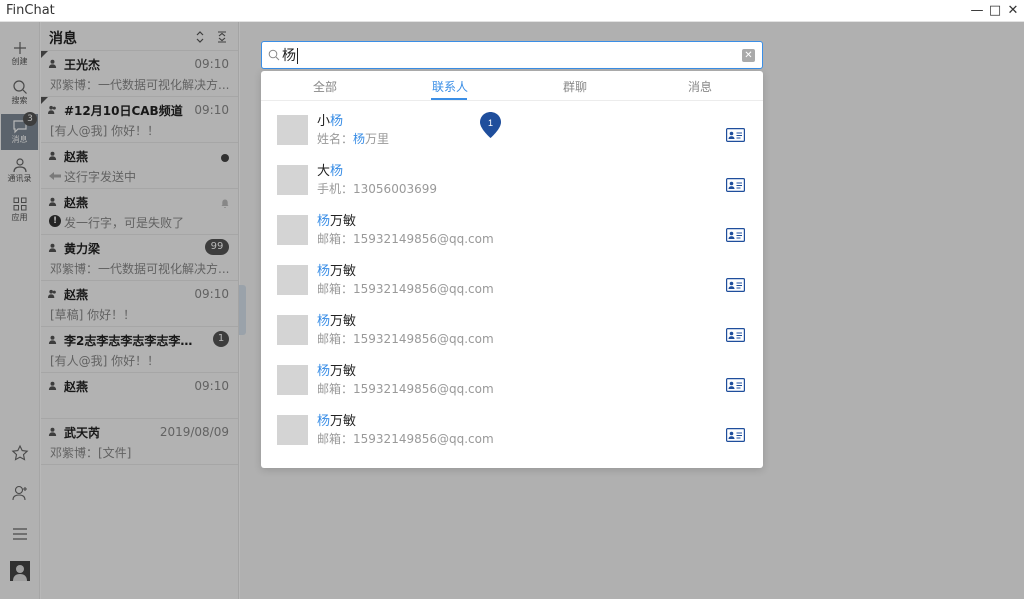 The height and width of the screenshot is (599, 1024). Describe the element at coordinates (512, 11) in the screenshot. I see `title-bar: FinChat — □ ✕` at that location.